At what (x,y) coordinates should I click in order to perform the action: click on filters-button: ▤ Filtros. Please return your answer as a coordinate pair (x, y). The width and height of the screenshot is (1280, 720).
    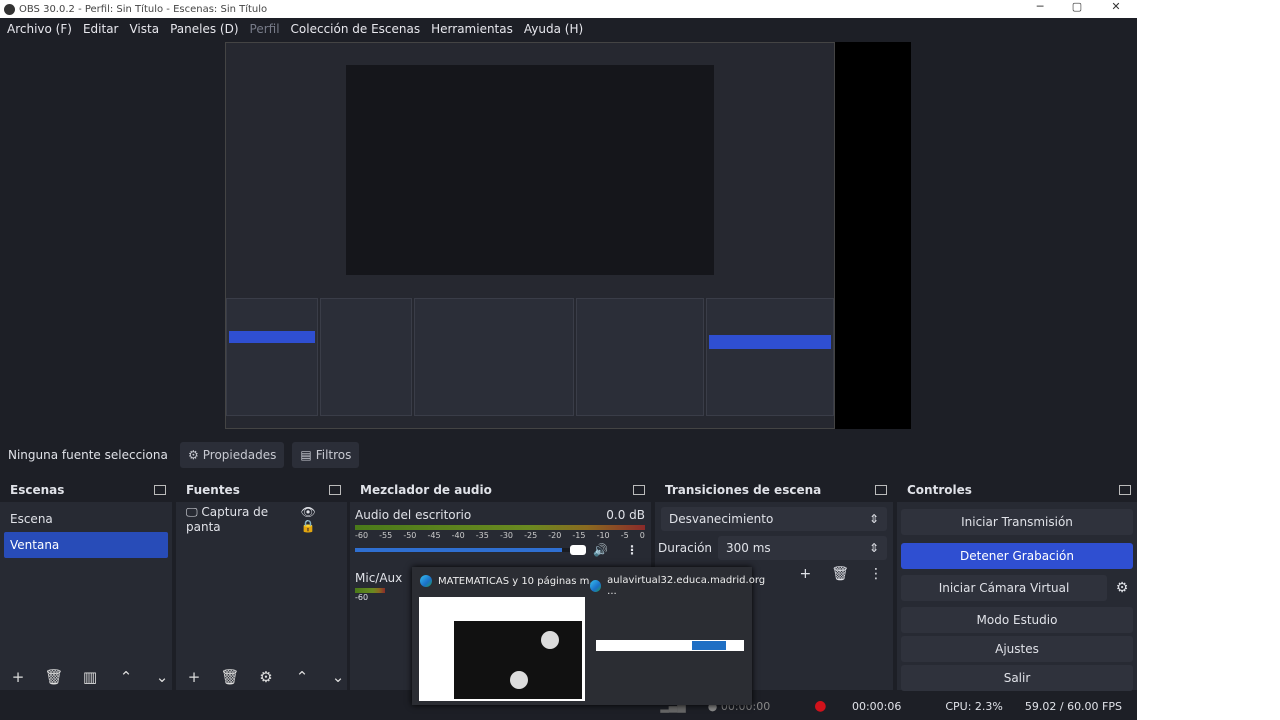
    Looking at the image, I should click on (326, 455).